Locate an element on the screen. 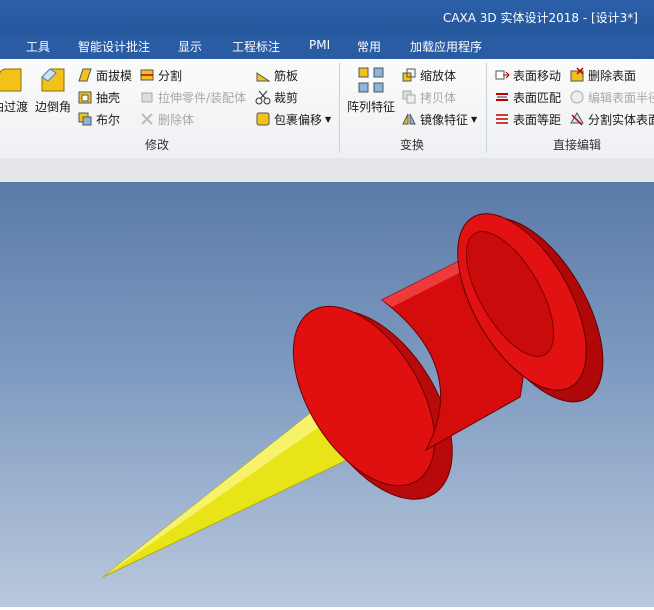 The width and height of the screenshot is (654, 610). trim-label: 裁剪 is located at coordinates (286, 97).